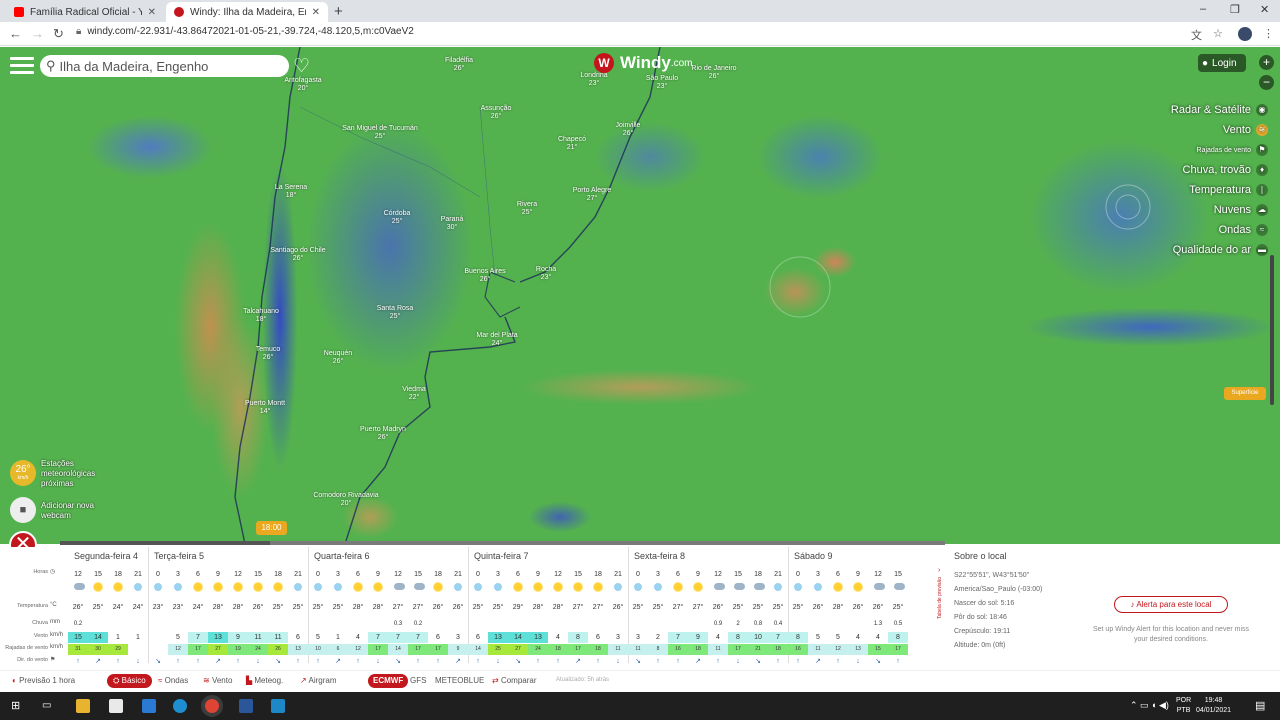 The height and width of the screenshot is (720, 1280). What do you see at coordinates (264, 680) in the screenshot?
I see `meteogram-tab: ▙ Meteog.` at bounding box center [264, 680].